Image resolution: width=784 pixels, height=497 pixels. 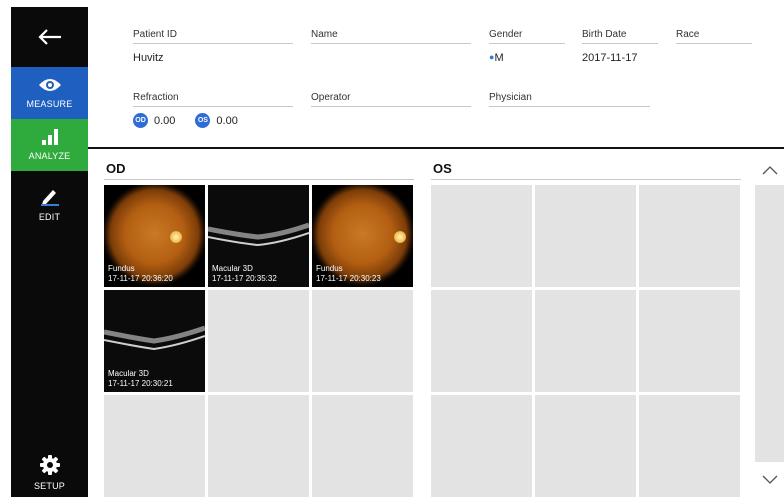 I want to click on patient-id-value: Huvitz, so click(x=148, y=58).